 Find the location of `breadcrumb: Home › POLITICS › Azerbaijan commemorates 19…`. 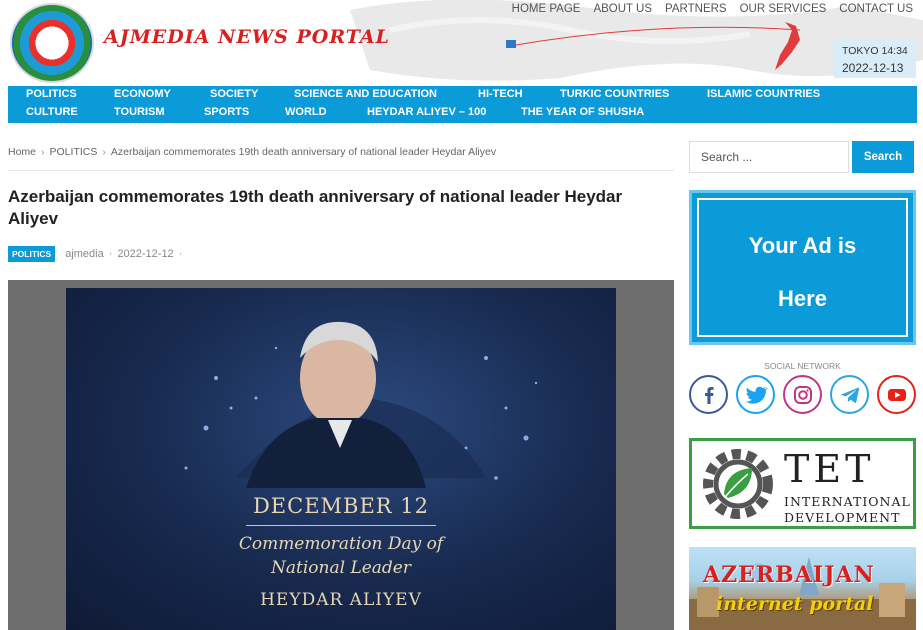

breadcrumb: Home › POLITICS › Azerbaijan commemorates 19… is located at coordinates (252, 152).